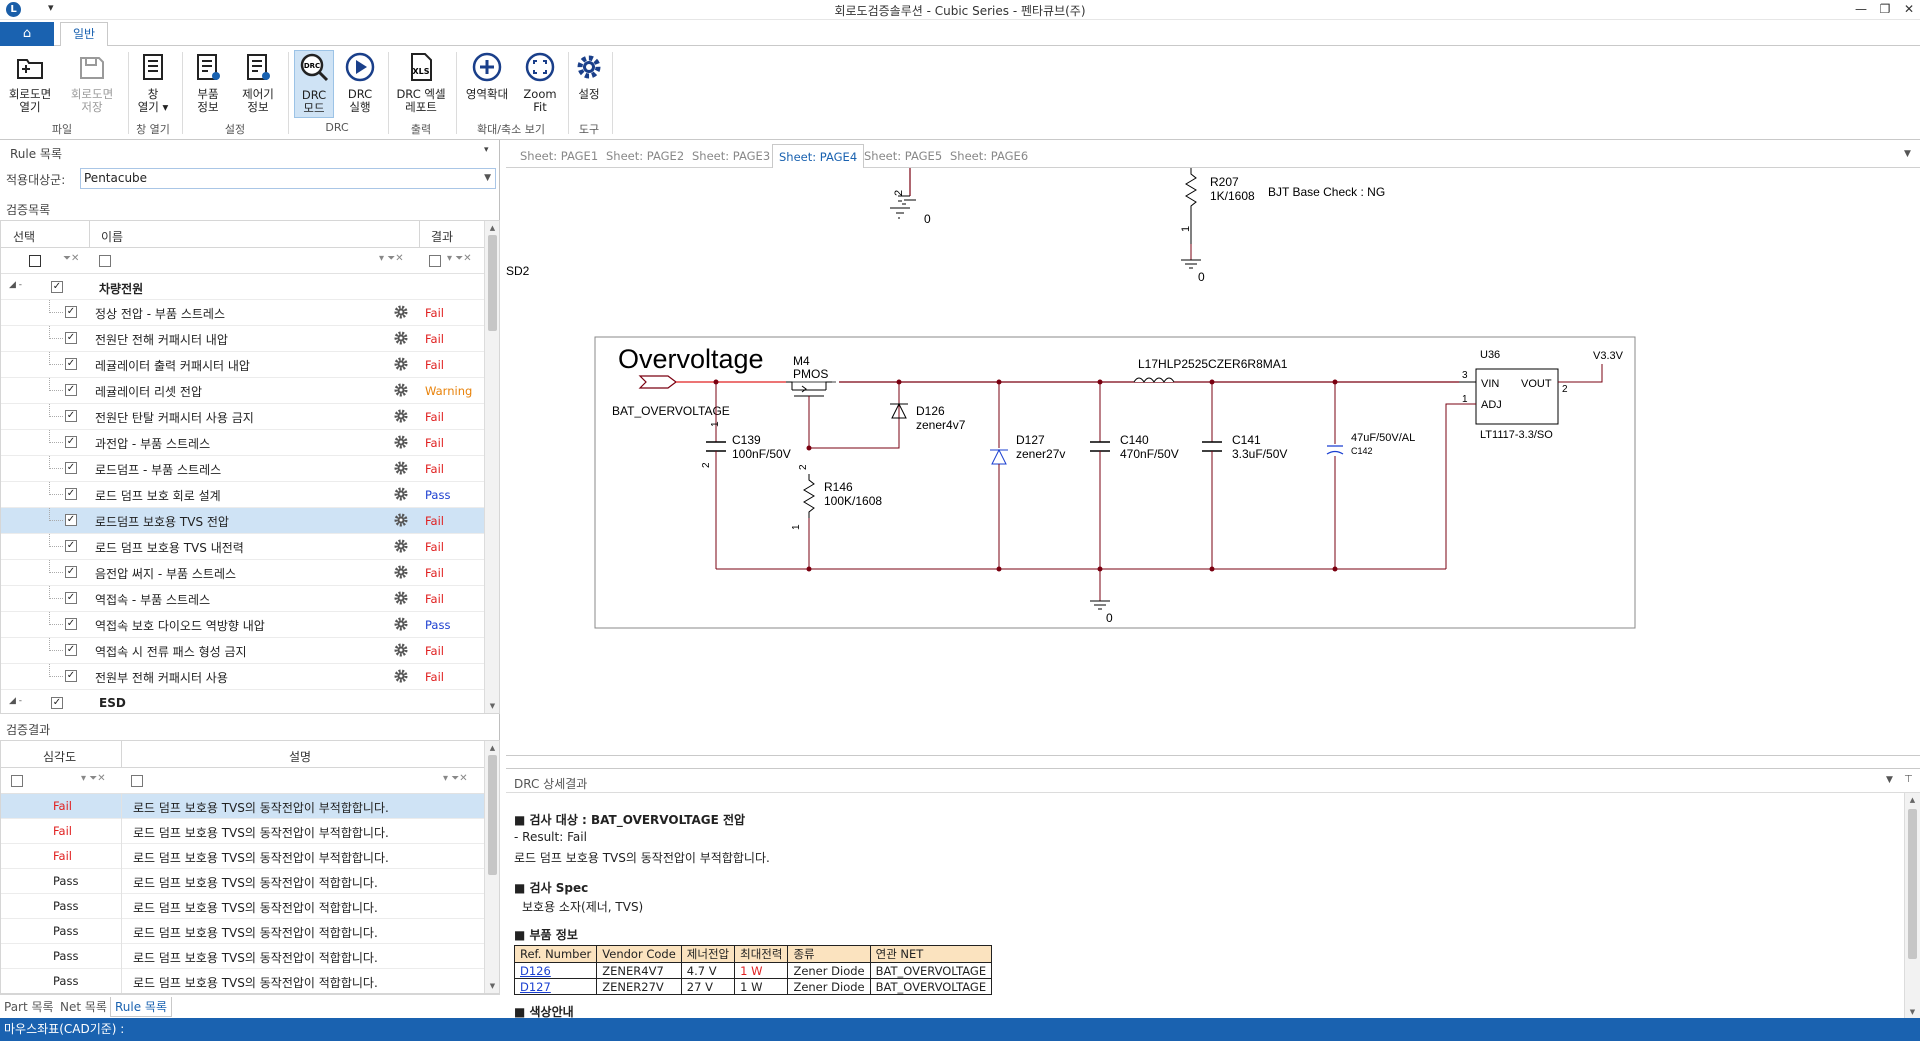 Image resolution: width=1920 pixels, height=1041 pixels. What do you see at coordinates (731, 156) in the screenshot?
I see `tab-sheet-page3: Sheet: PAGE3` at bounding box center [731, 156].